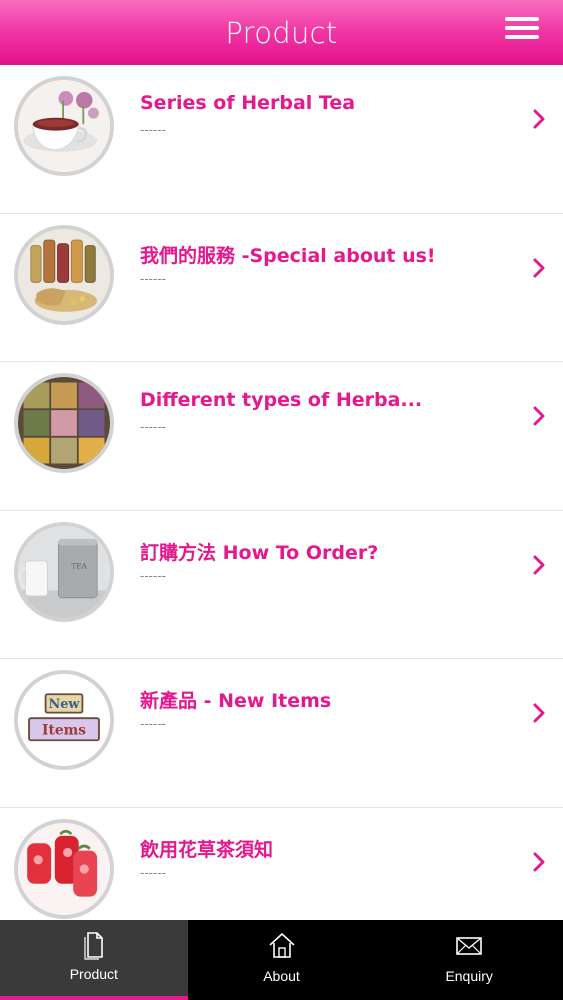 Image resolution: width=563 pixels, height=1000 pixels. I want to click on list-item-how-to-order: TEA 訂購方法 How To Order? ------, so click(281, 584).